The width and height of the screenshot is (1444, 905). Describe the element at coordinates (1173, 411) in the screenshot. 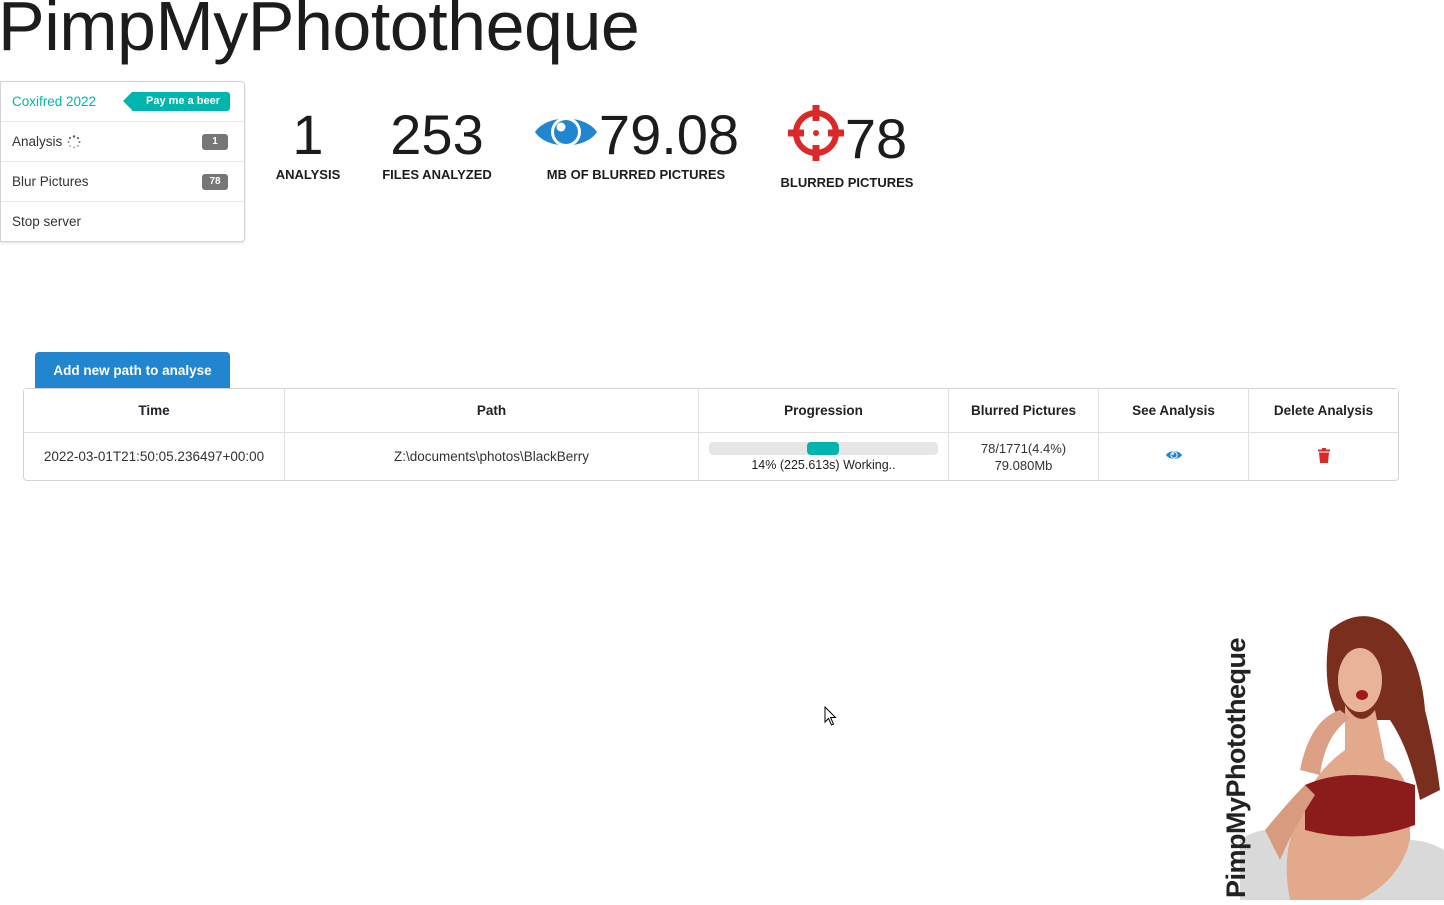

I see `column-header-see-analysis: See Analysis` at that location.